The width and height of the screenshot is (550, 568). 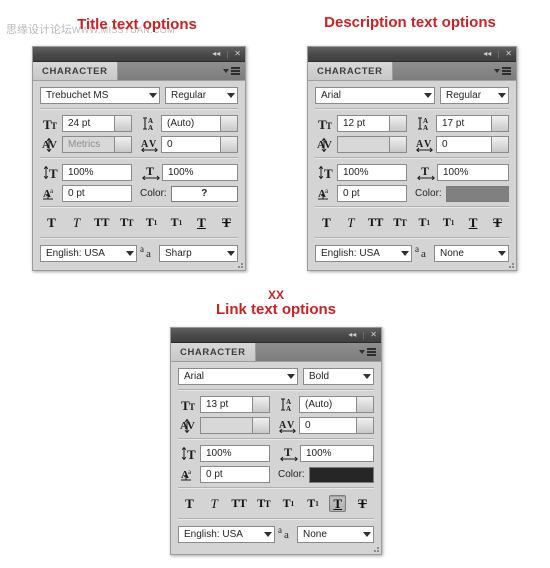 I want to click on font-style-select: Bold, so click(x=338, y=376).